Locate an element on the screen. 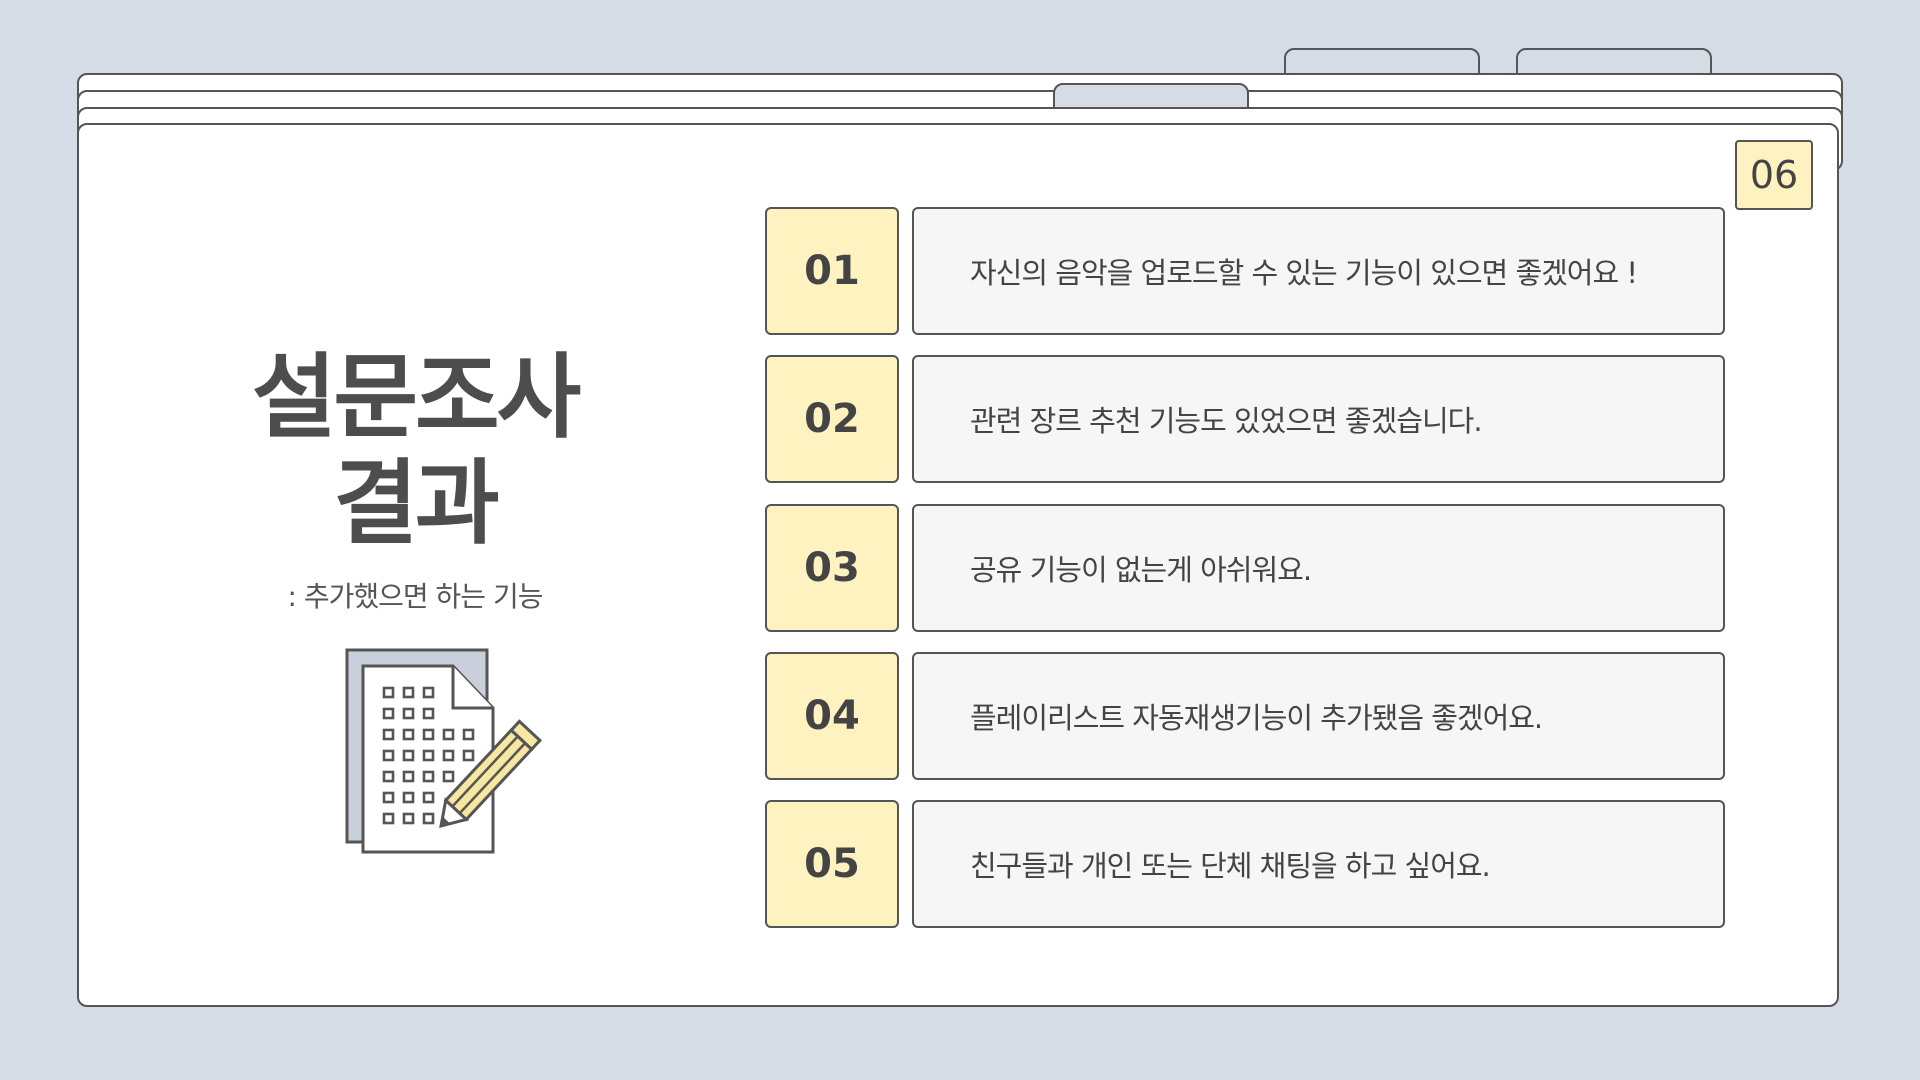 The image size is (1920, 1080). item-number: 04 is located at coordinates (832, 716).